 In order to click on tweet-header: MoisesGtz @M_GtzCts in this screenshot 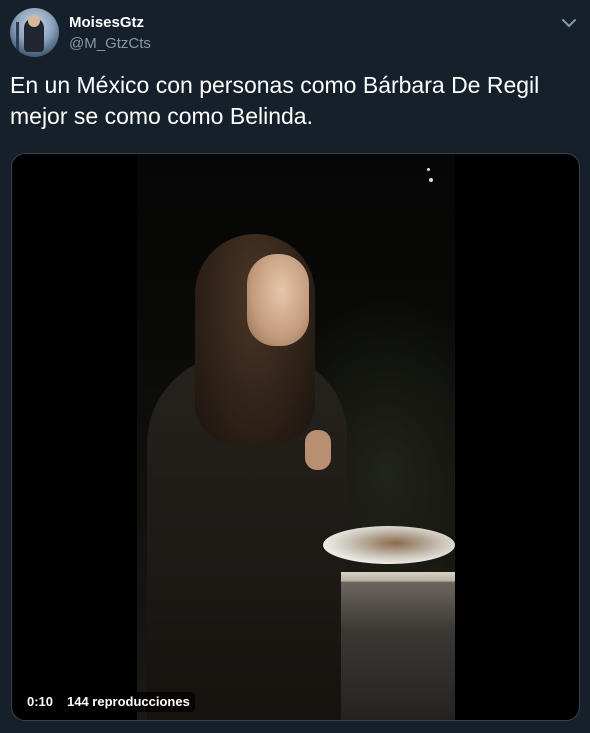, I will do `click(295, 34)`.